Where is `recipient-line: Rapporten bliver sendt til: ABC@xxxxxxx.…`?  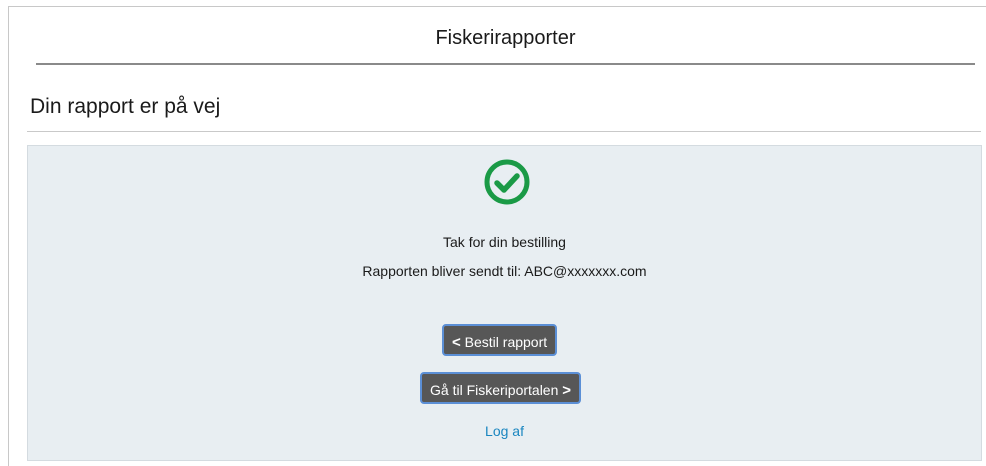
recipient-line: Rapporten bliver sendt til: ABC@xxxxxxx.… is located at coordinates (504, 271).